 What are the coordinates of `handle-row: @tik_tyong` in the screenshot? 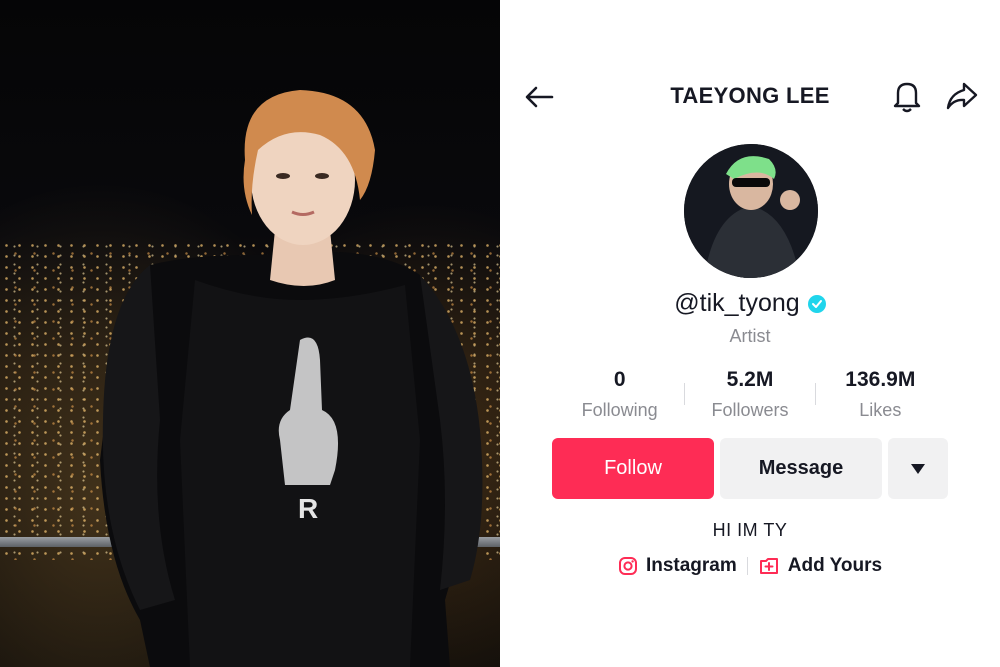 It's located at (750, 303).